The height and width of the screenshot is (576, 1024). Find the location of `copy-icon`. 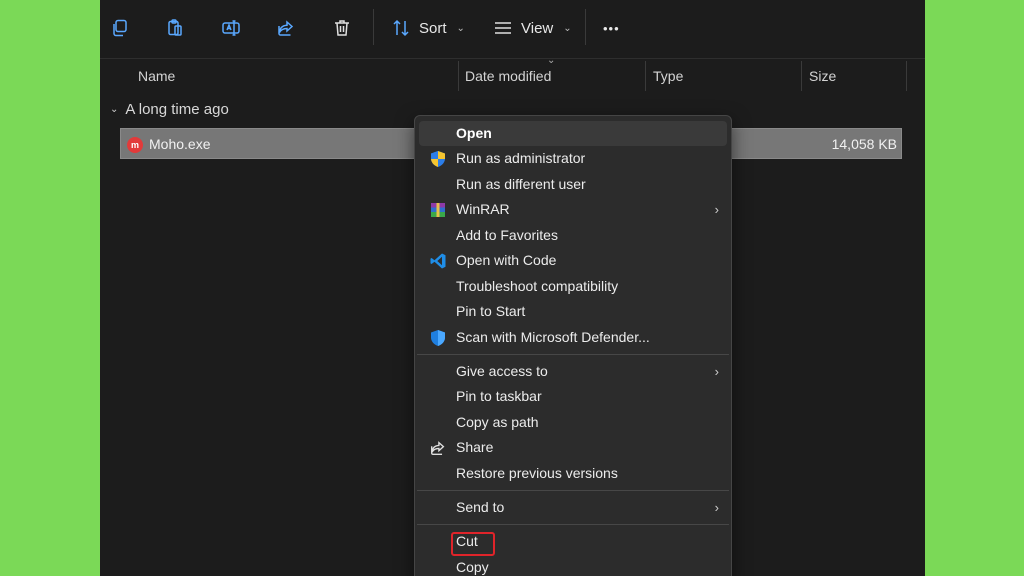

copy-icon is located at coordinates (120, 28).